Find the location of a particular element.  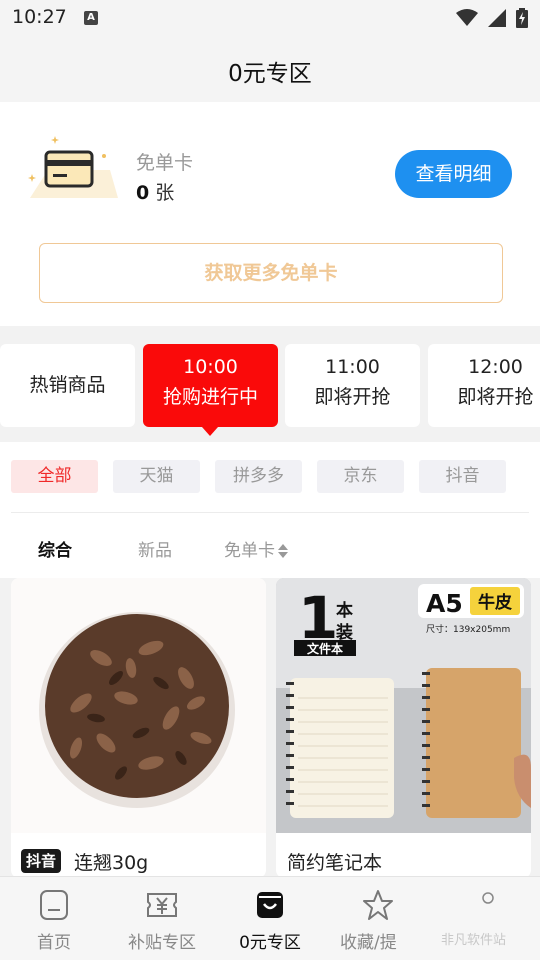

card-icon is located at coordinates (73, 167).